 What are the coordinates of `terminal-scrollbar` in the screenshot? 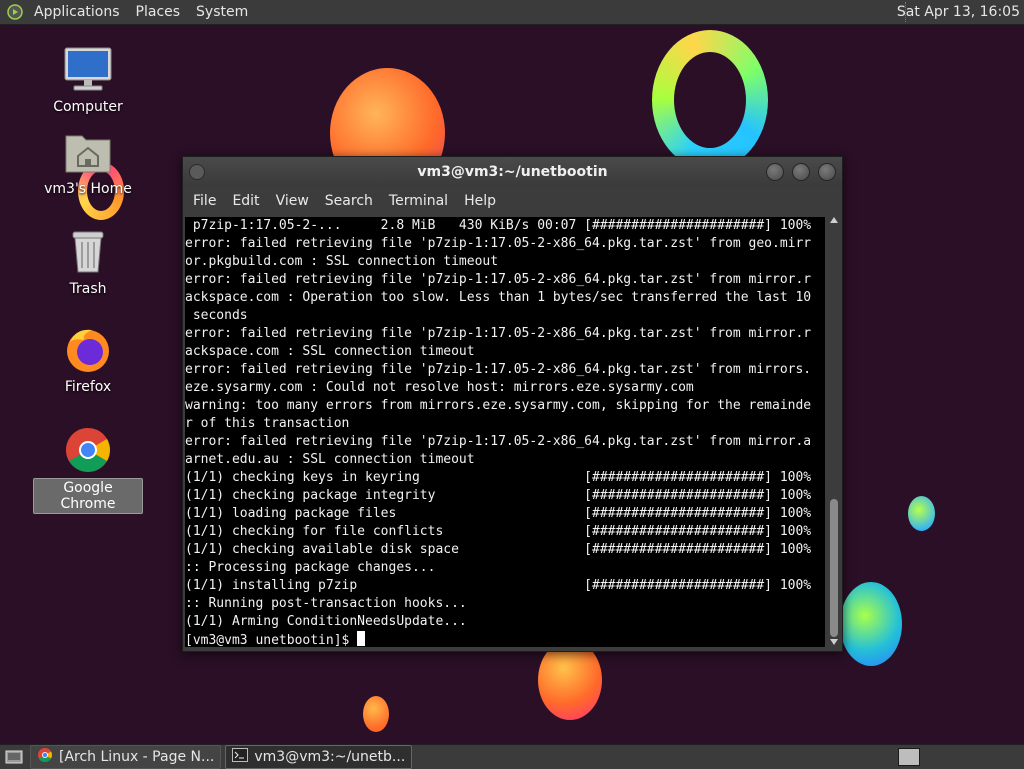 It's located at (834, 432).